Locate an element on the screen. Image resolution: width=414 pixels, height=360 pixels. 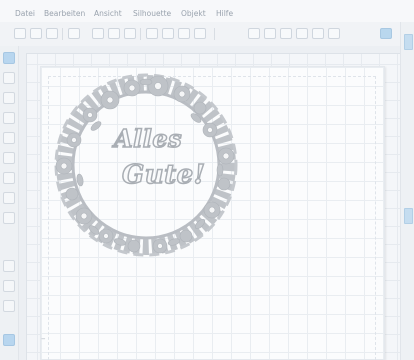
freehand-tool-icon is located at coordinates (9, 198).